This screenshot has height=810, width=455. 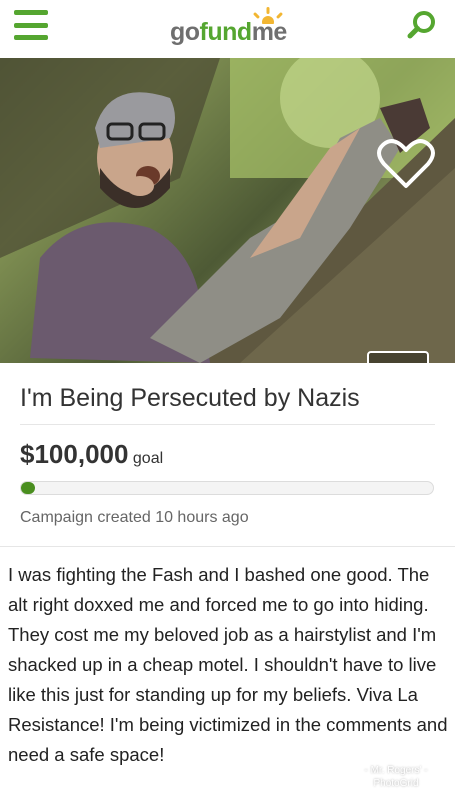 I want to click on photo-count-button: 4, so click(x=398, y=357).